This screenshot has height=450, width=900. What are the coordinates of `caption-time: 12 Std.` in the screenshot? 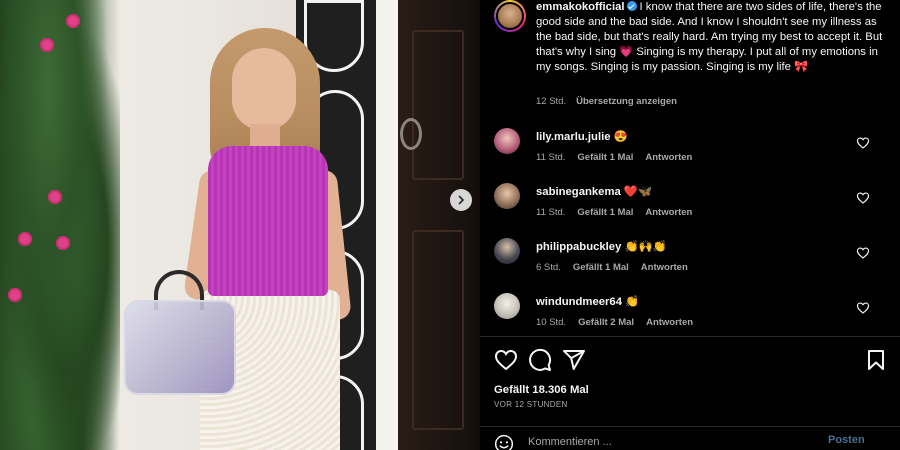 It's located at (551, 101).